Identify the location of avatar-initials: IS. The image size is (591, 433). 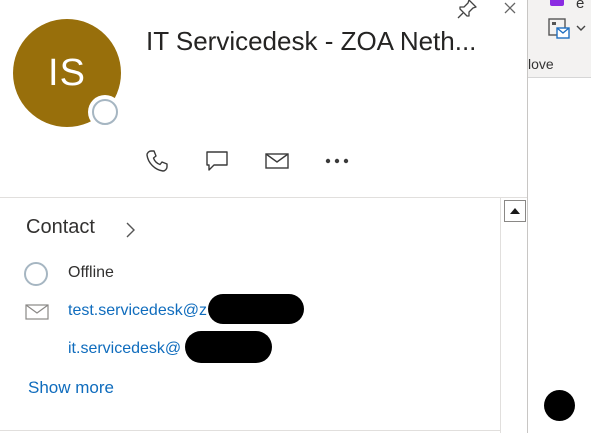
(67, 72).